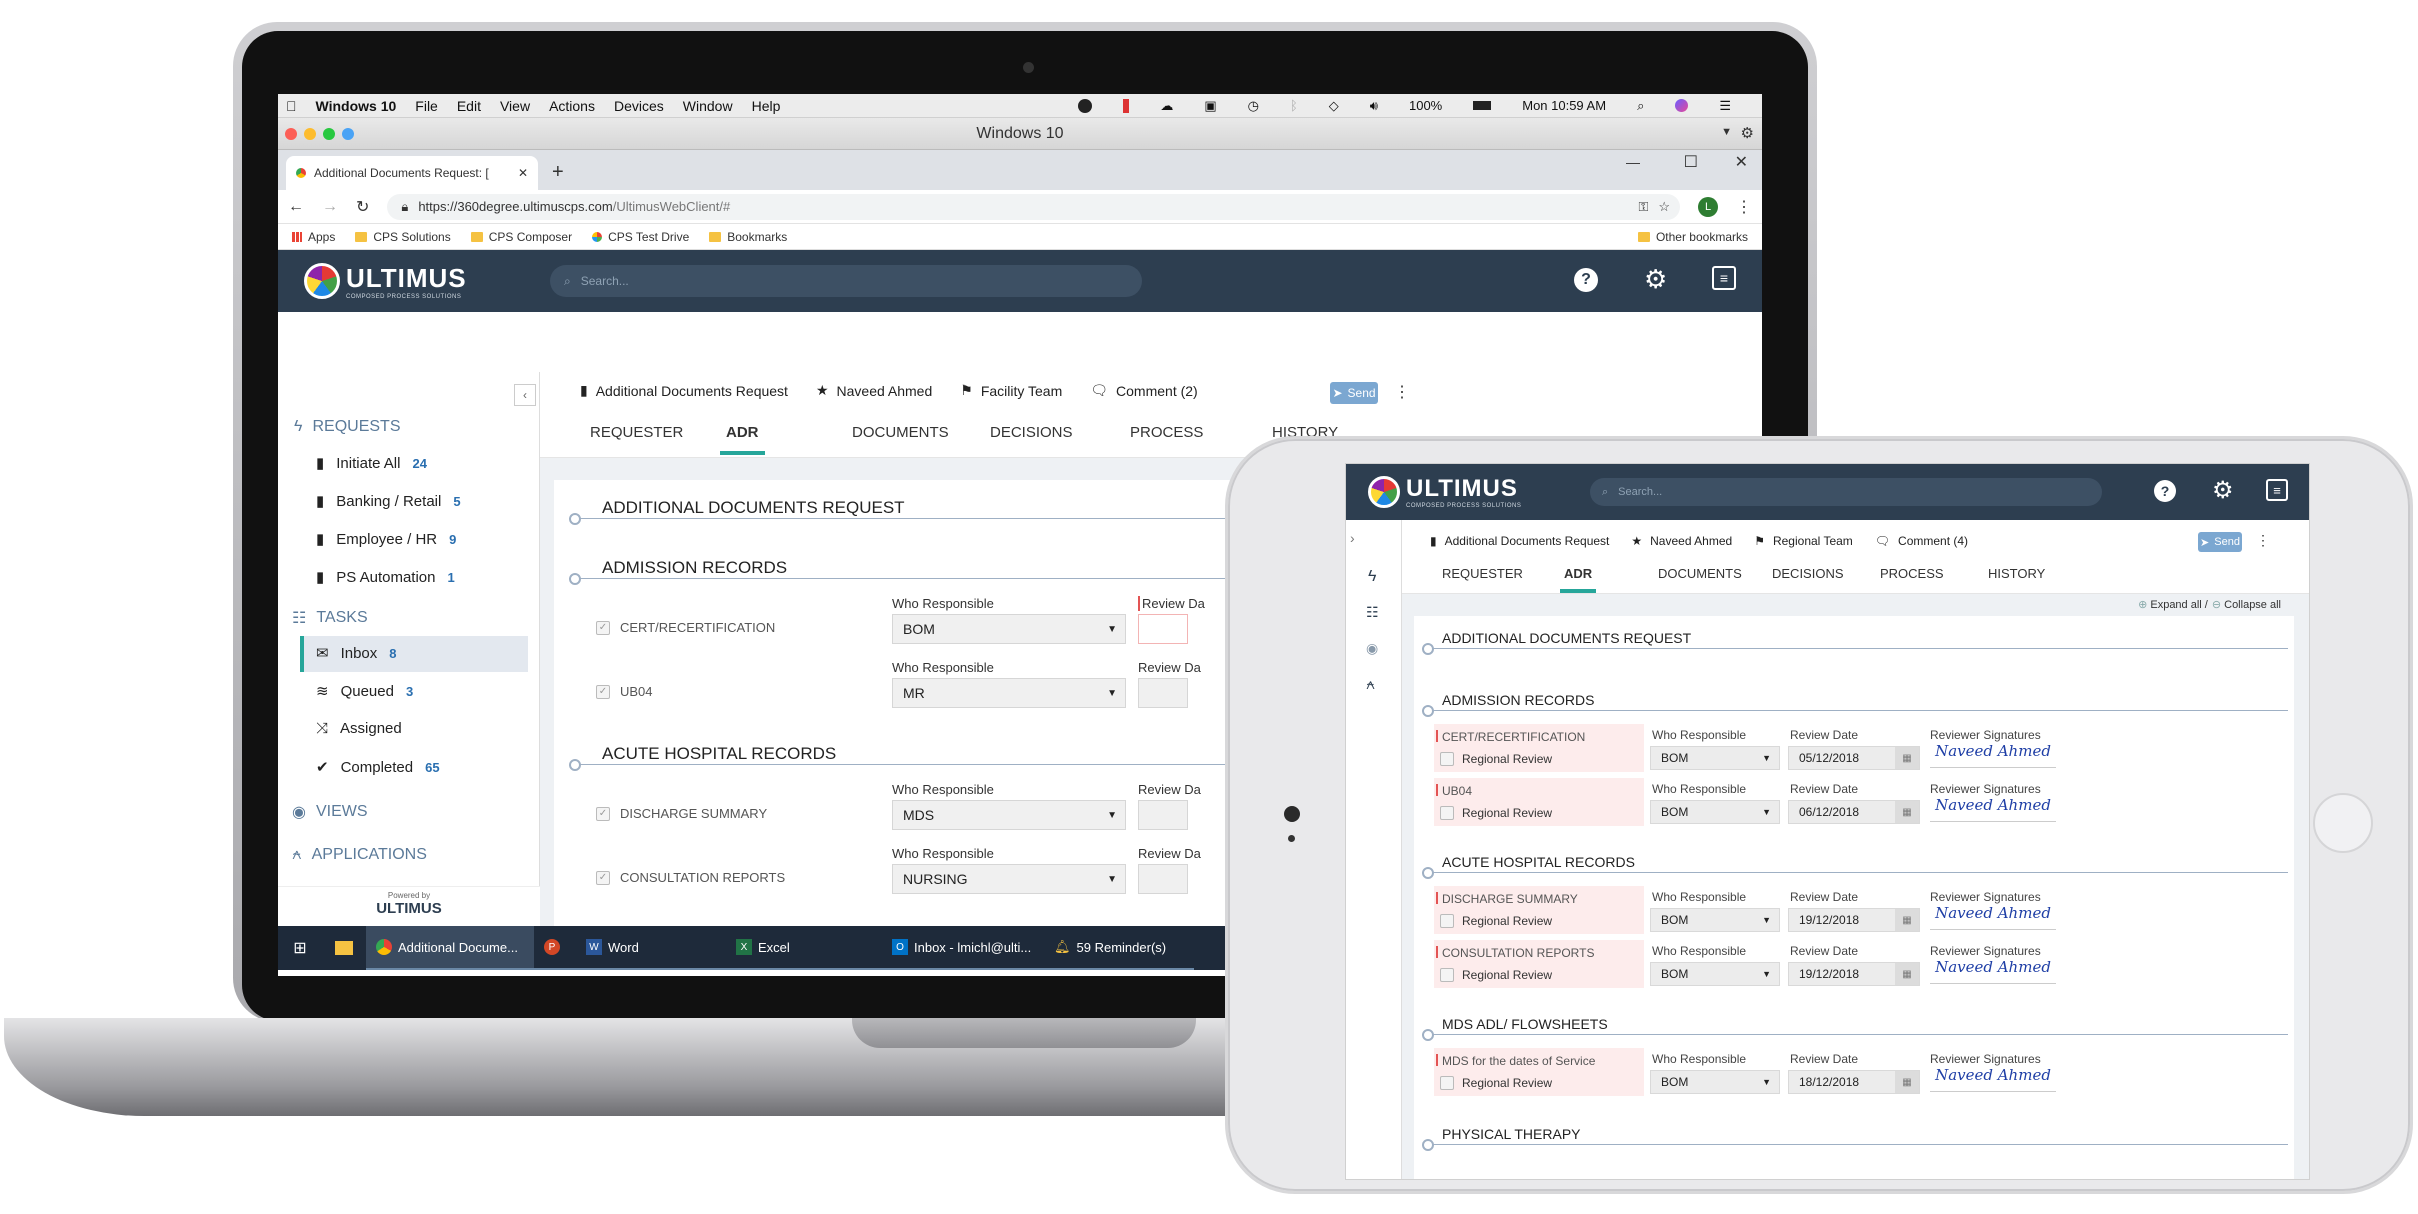  Describe the element at coordinates (1372, 648) in the screenshot. I see `eye-icon: ◉` at that location.